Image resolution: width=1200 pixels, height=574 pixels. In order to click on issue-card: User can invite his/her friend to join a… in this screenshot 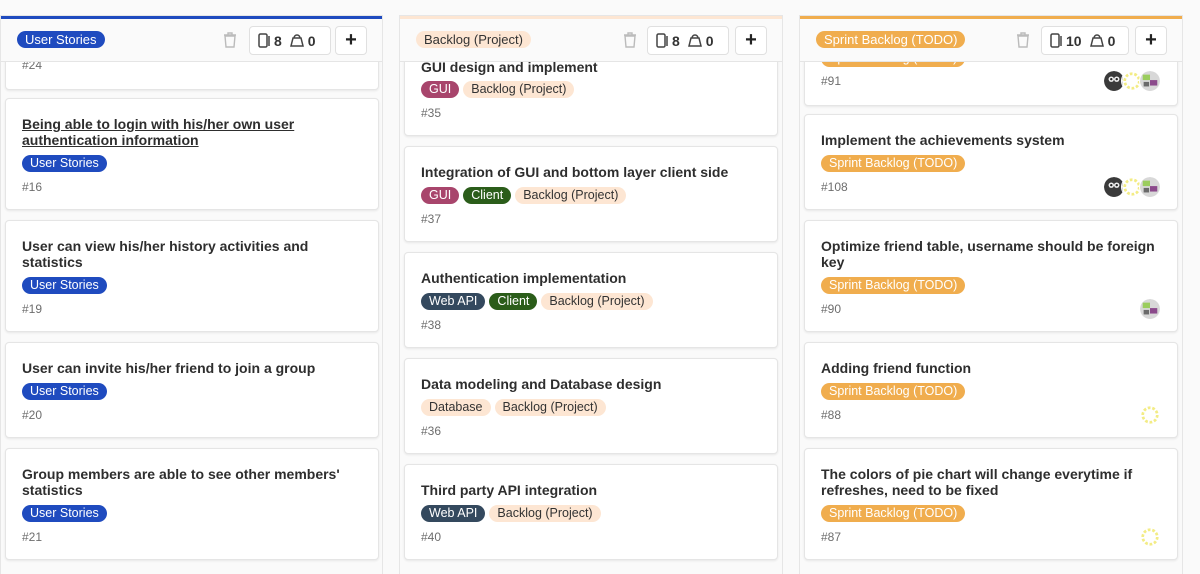, I will do `click(192, 390)`.